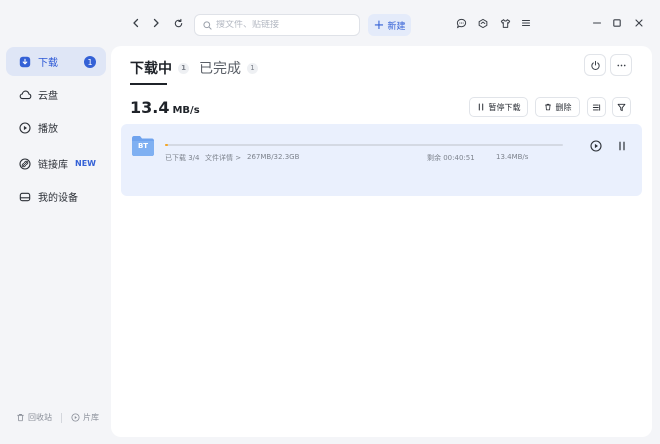  What do you see at coordinates (207, 25) in the screenshot?
I see `search-icon` at bounding box center [207, 25].